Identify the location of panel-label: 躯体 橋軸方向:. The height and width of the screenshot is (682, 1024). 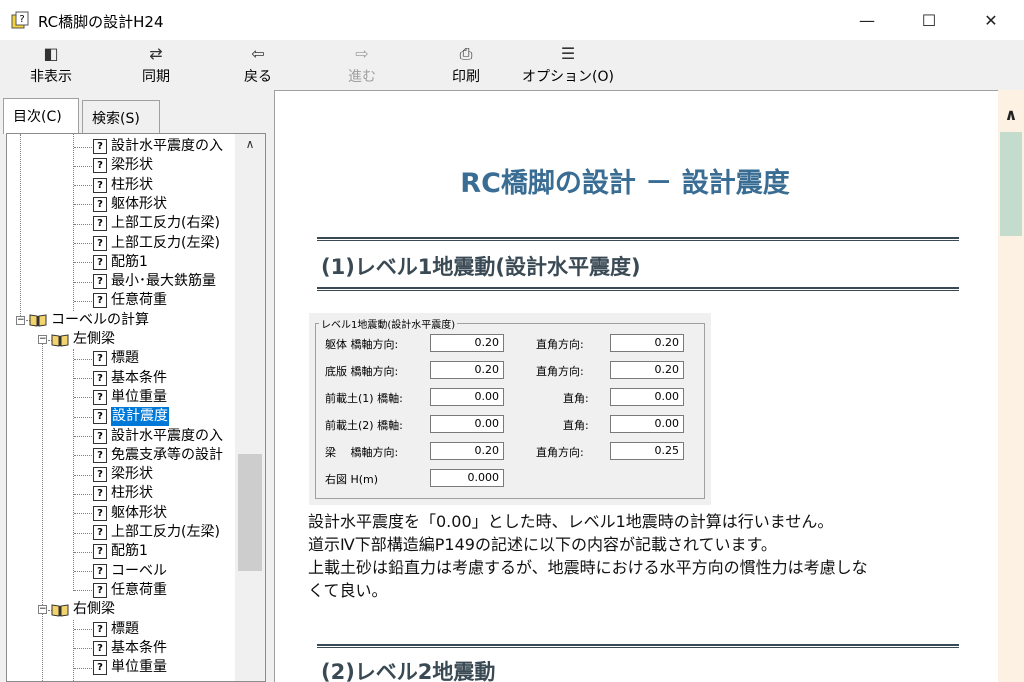
(362, 344).